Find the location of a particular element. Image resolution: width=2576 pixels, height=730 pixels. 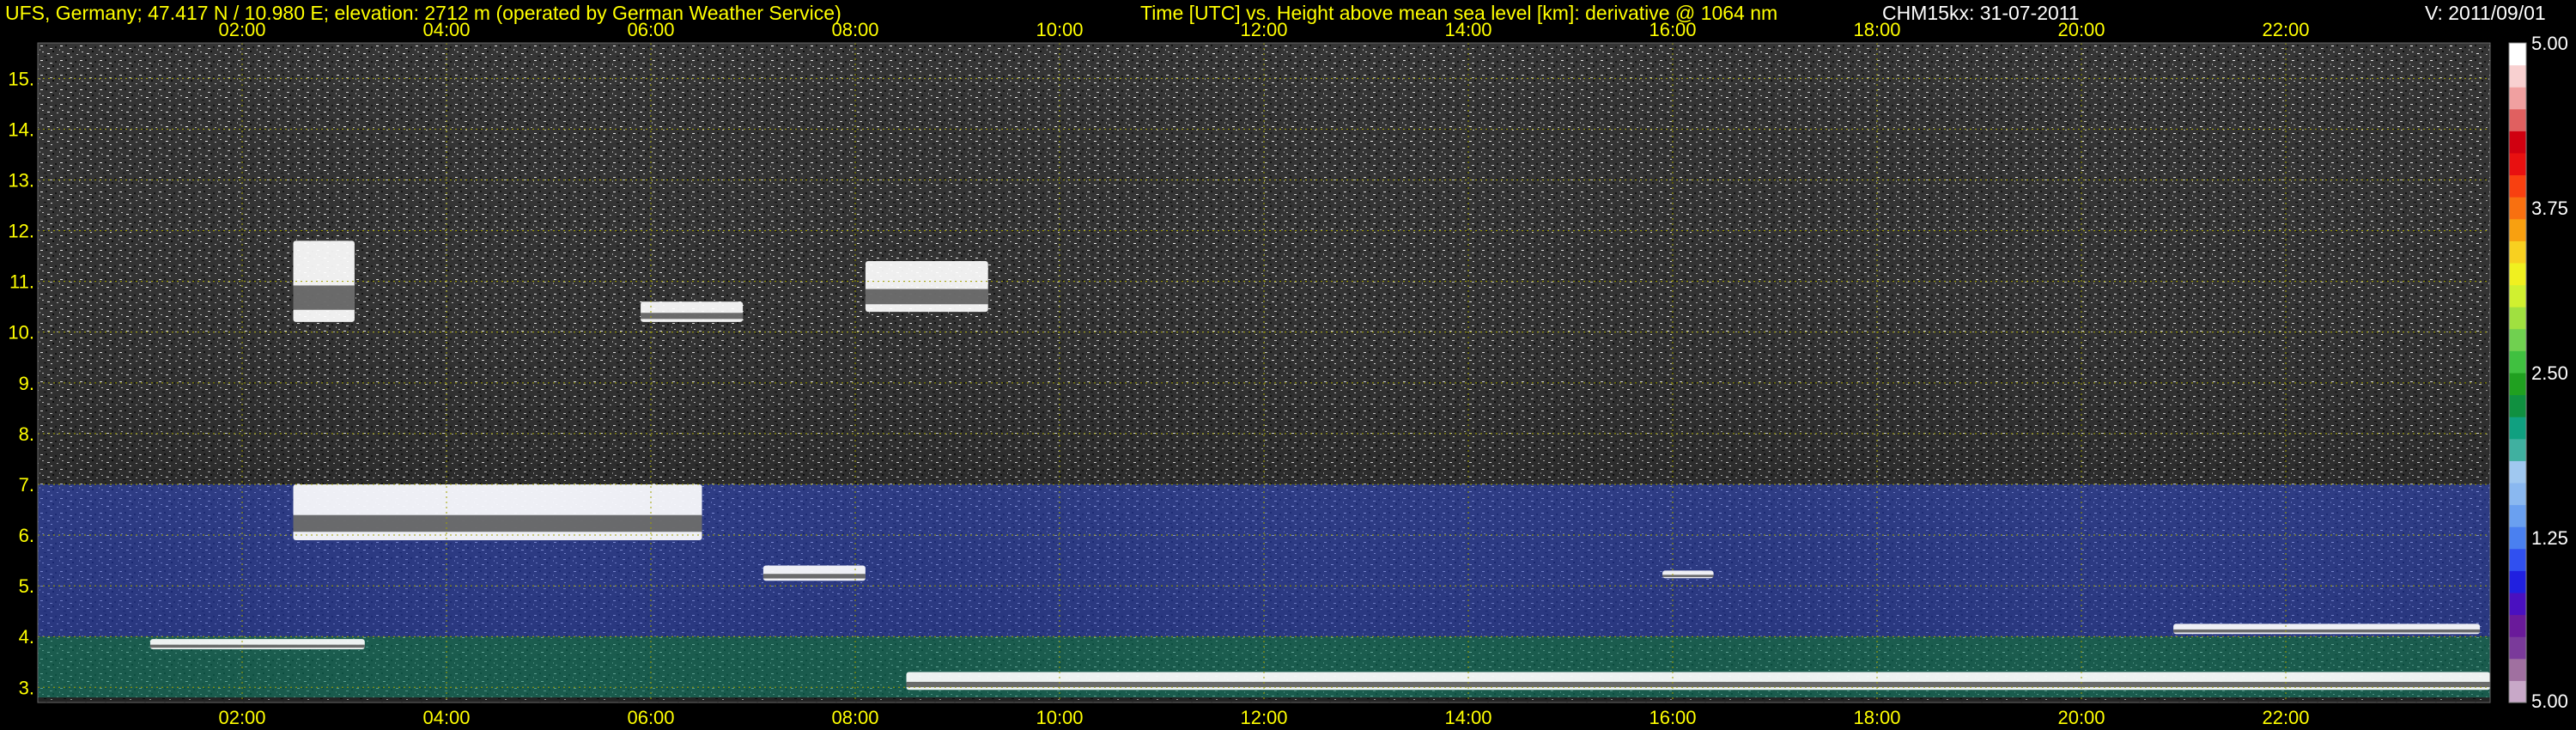

x-tick-label-bottom: 02:00 is located at coordinates (241, 717).